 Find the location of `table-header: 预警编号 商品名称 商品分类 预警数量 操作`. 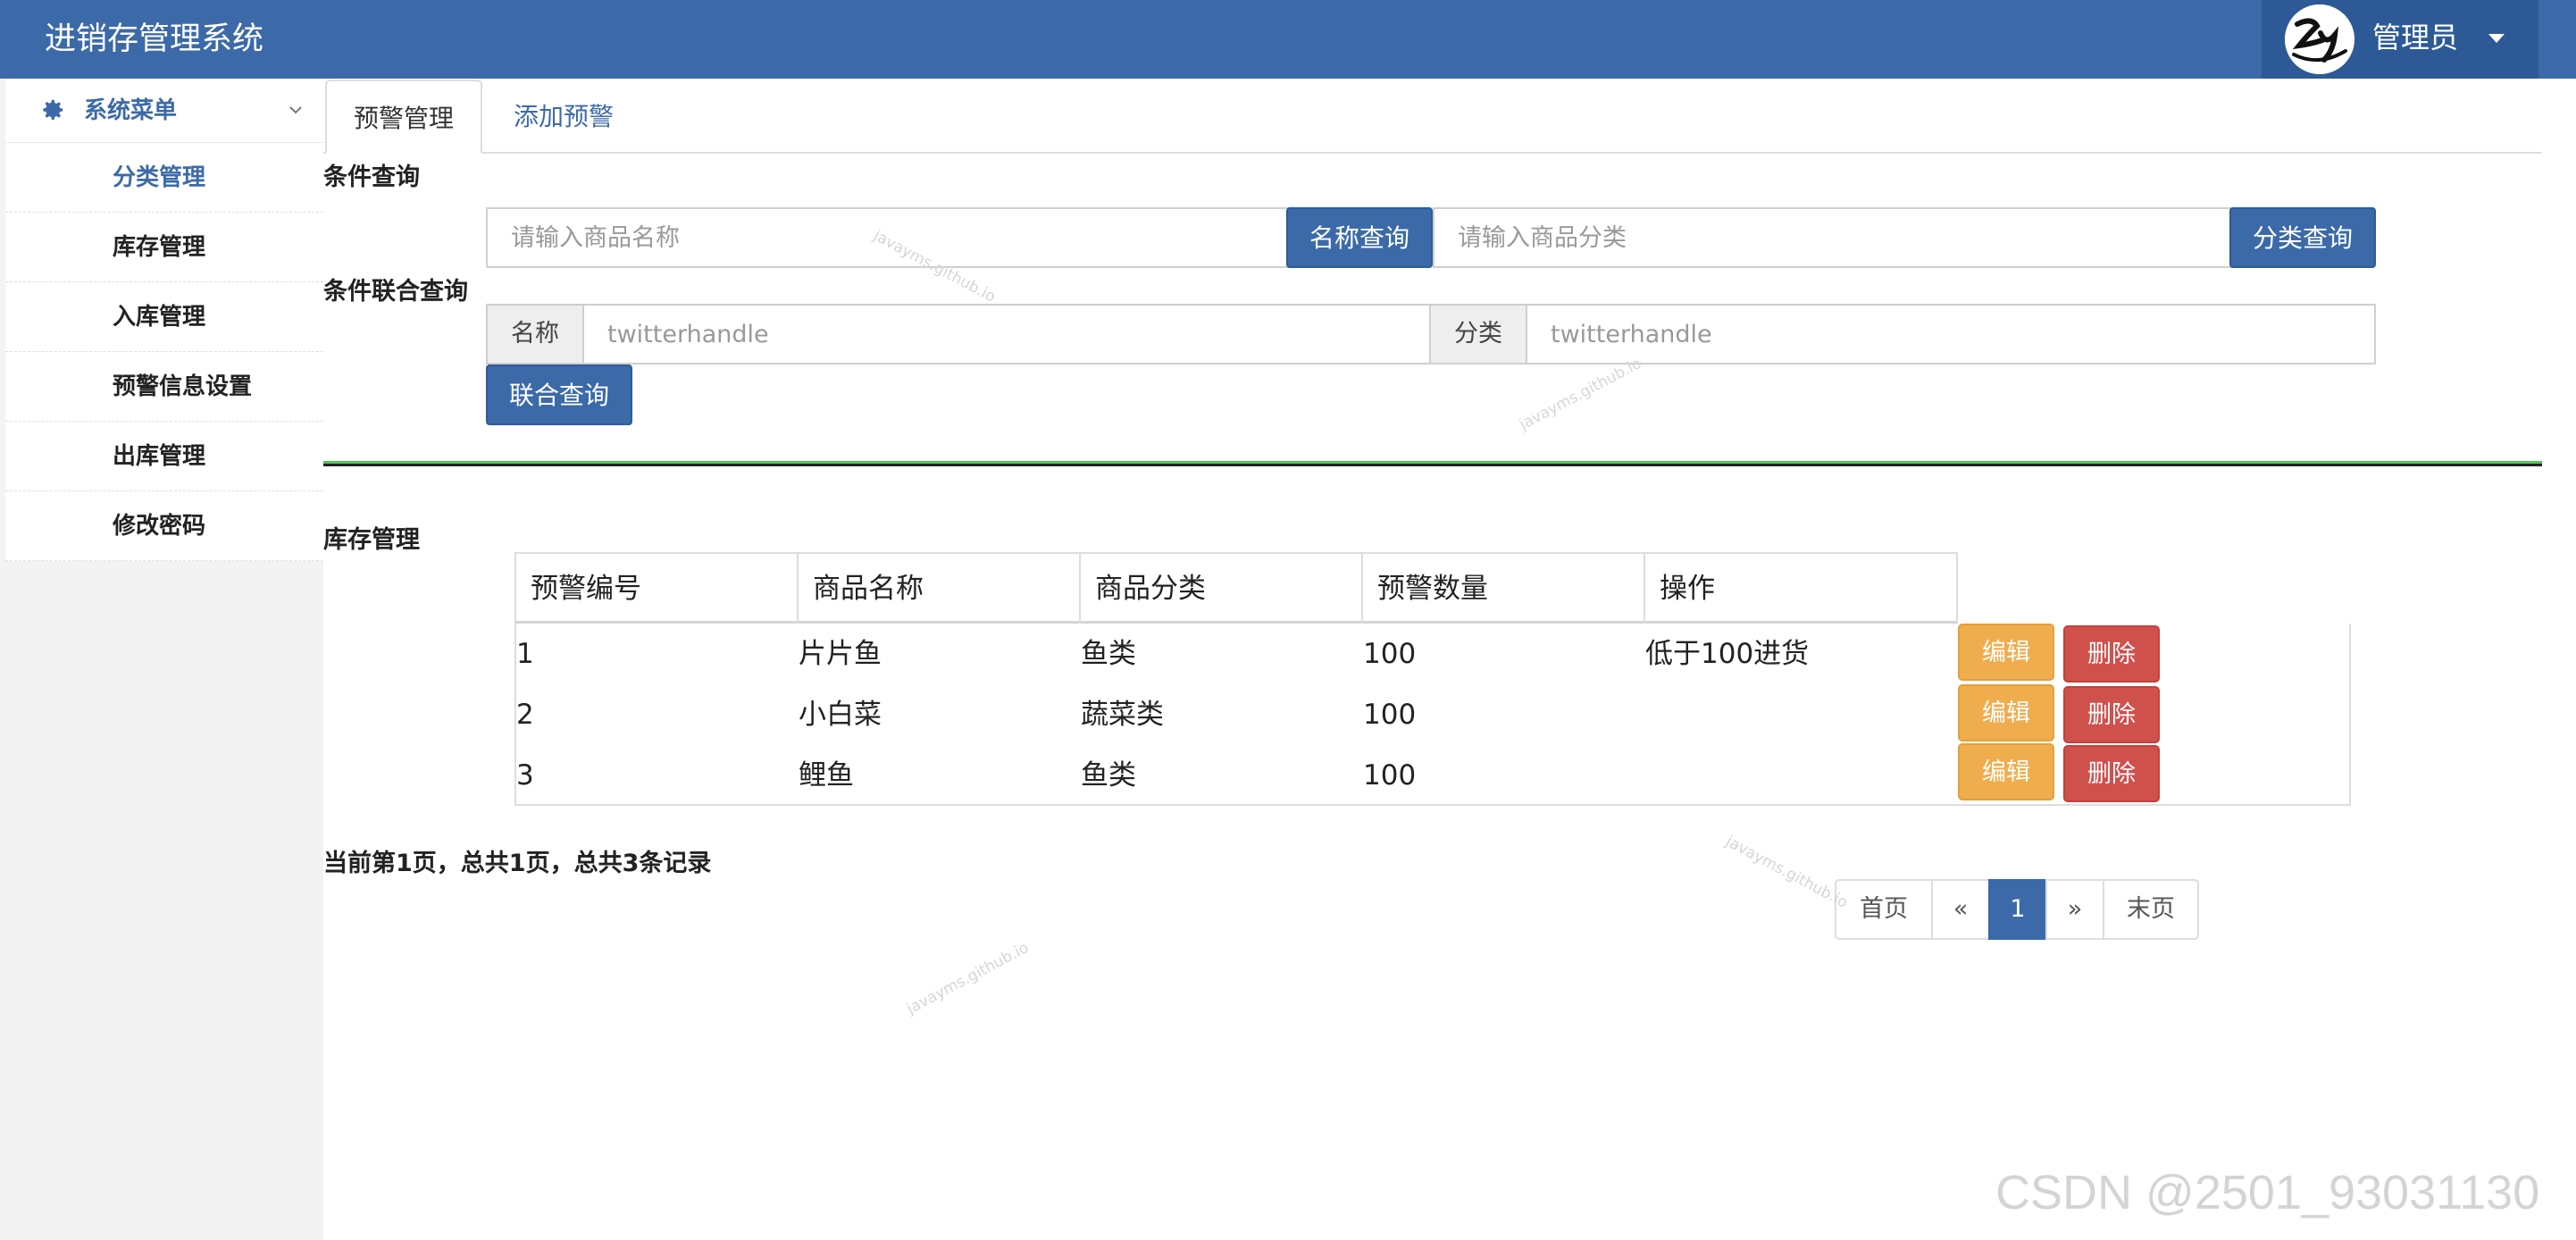

table-header: 预警编号 商品名称 商品分类 预警数量 操作 is located at coordinates (1236, 588).